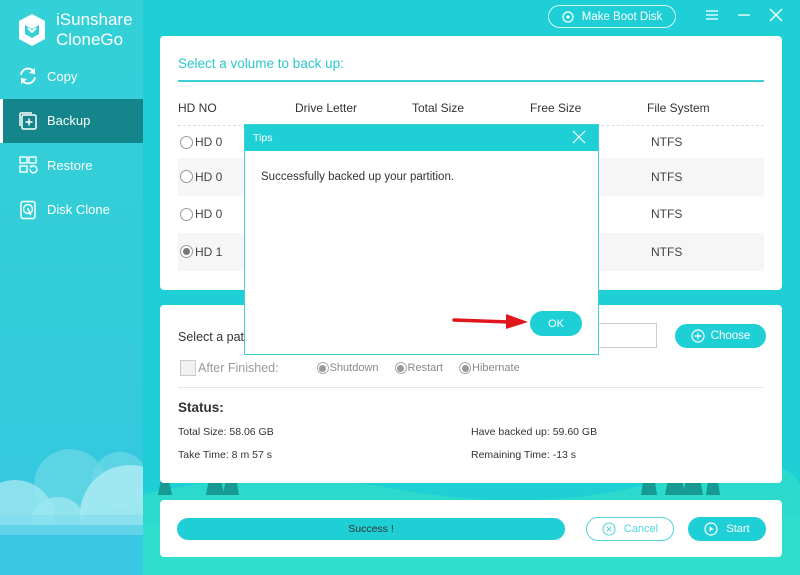 The image size is (800, 575). Describe the element at coordinates (209, 251) in the screenshot. I see `hd-label: HD 1` at that location.